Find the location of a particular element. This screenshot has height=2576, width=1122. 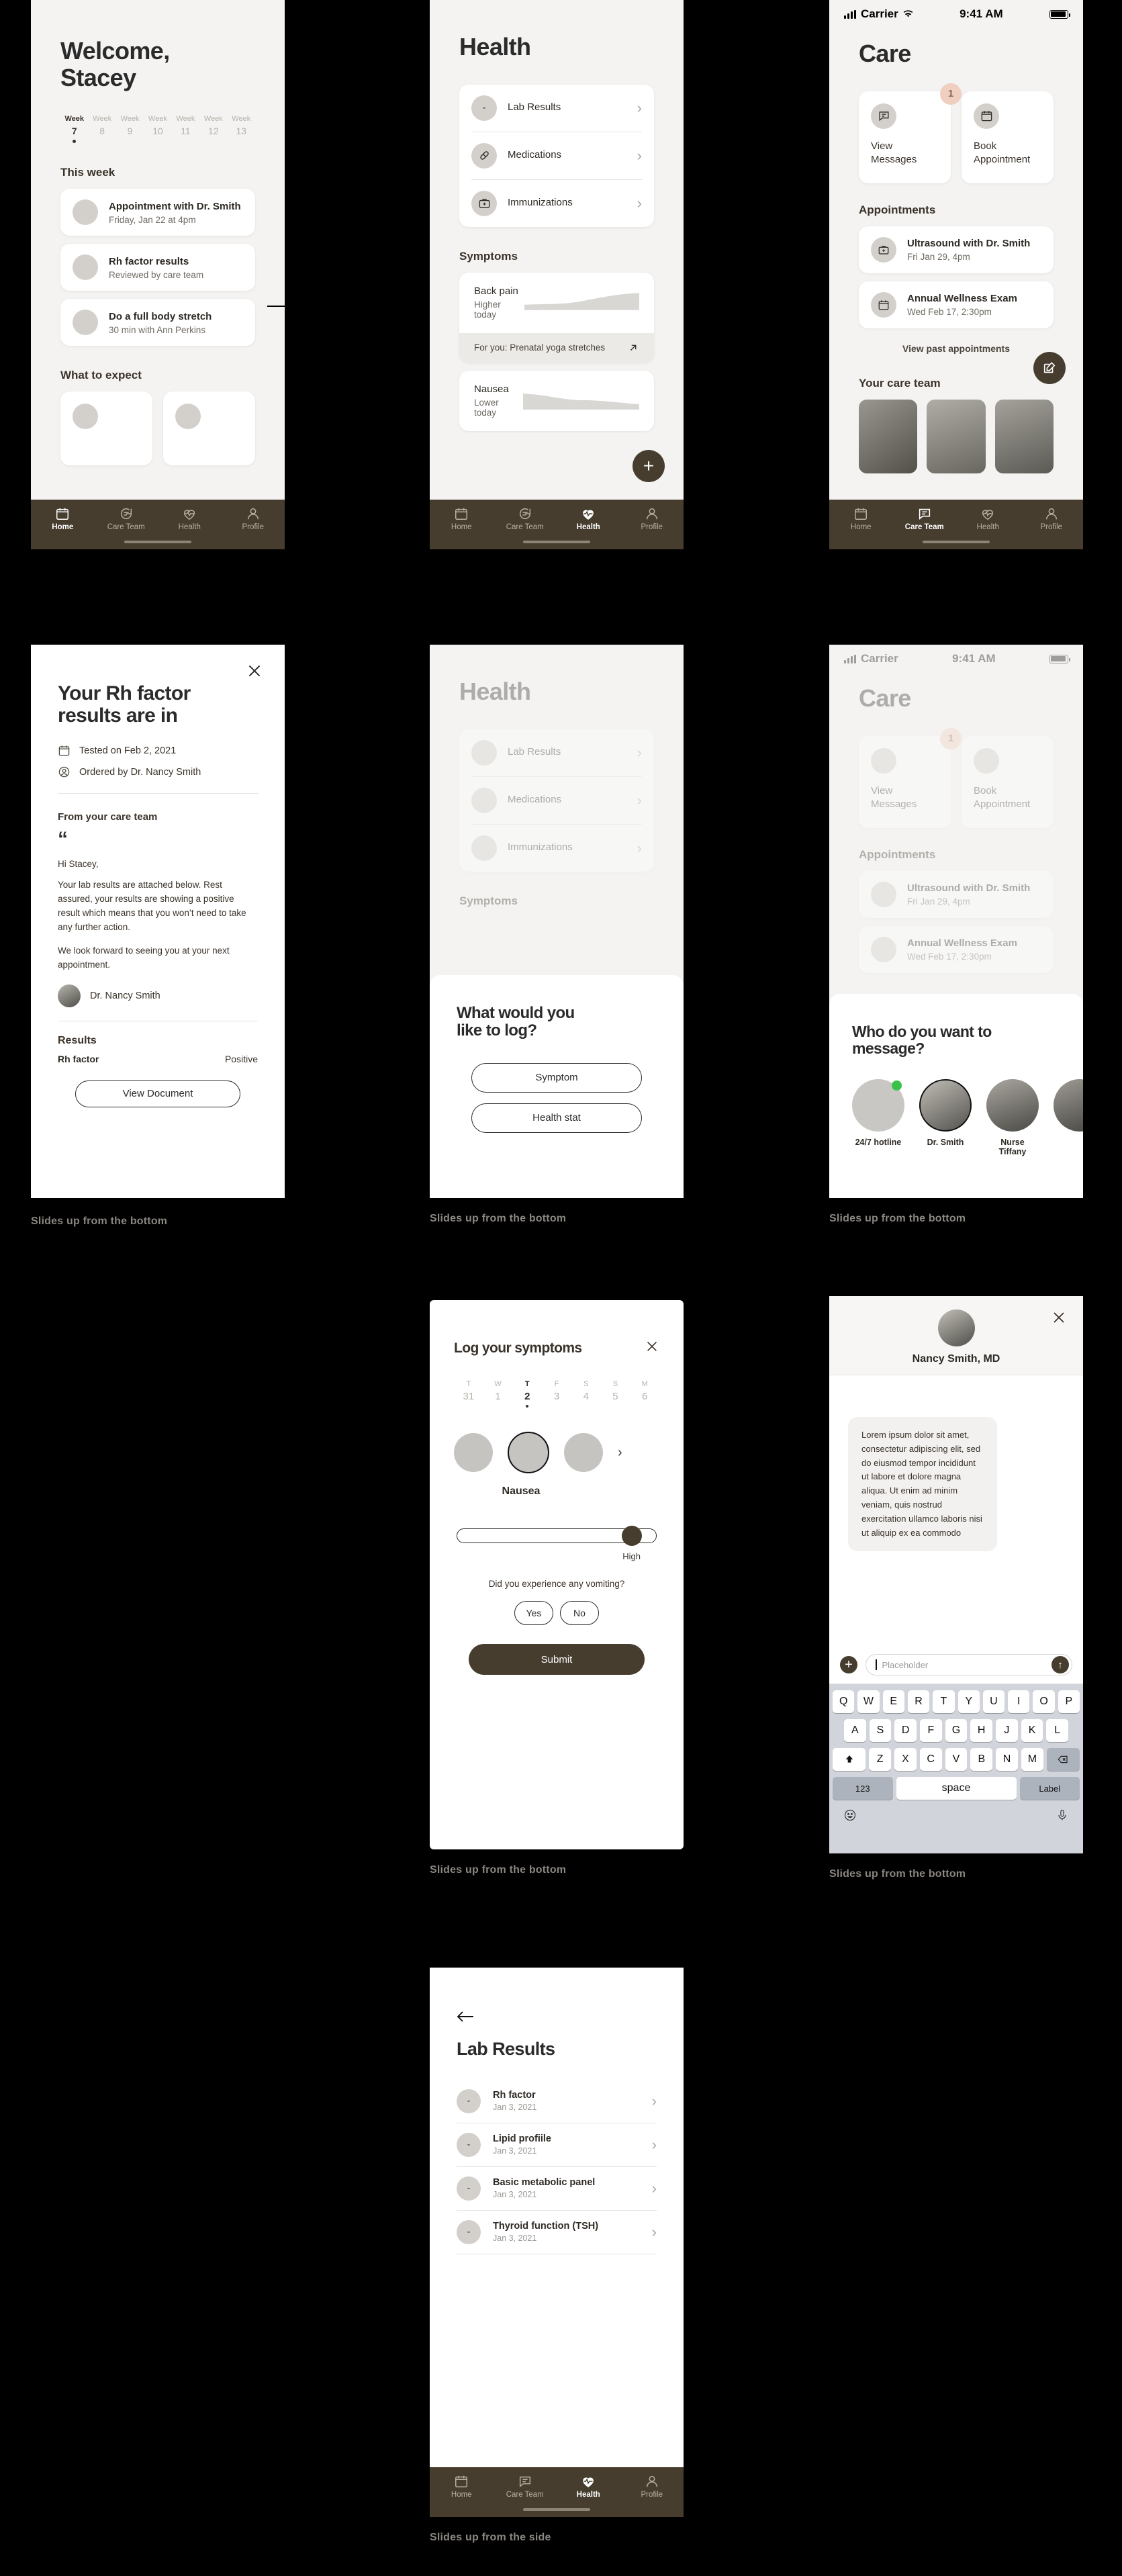

keyboard-row-4: 123 space Label is located at coordinates (956, 1788).